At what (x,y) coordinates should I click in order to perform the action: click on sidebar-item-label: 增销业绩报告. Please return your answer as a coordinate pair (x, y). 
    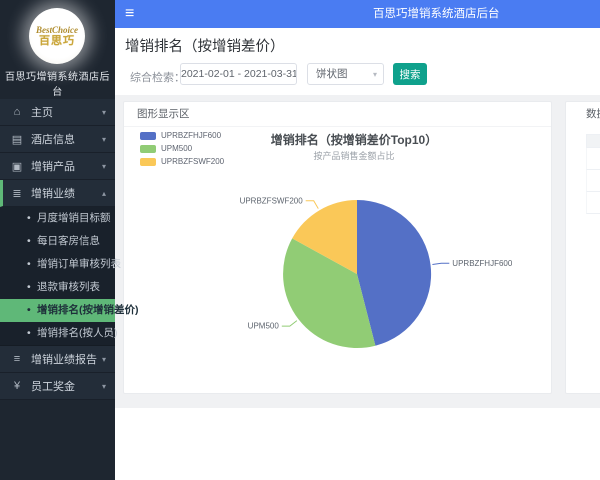
    Looking at the image, I should click on (64, 360).